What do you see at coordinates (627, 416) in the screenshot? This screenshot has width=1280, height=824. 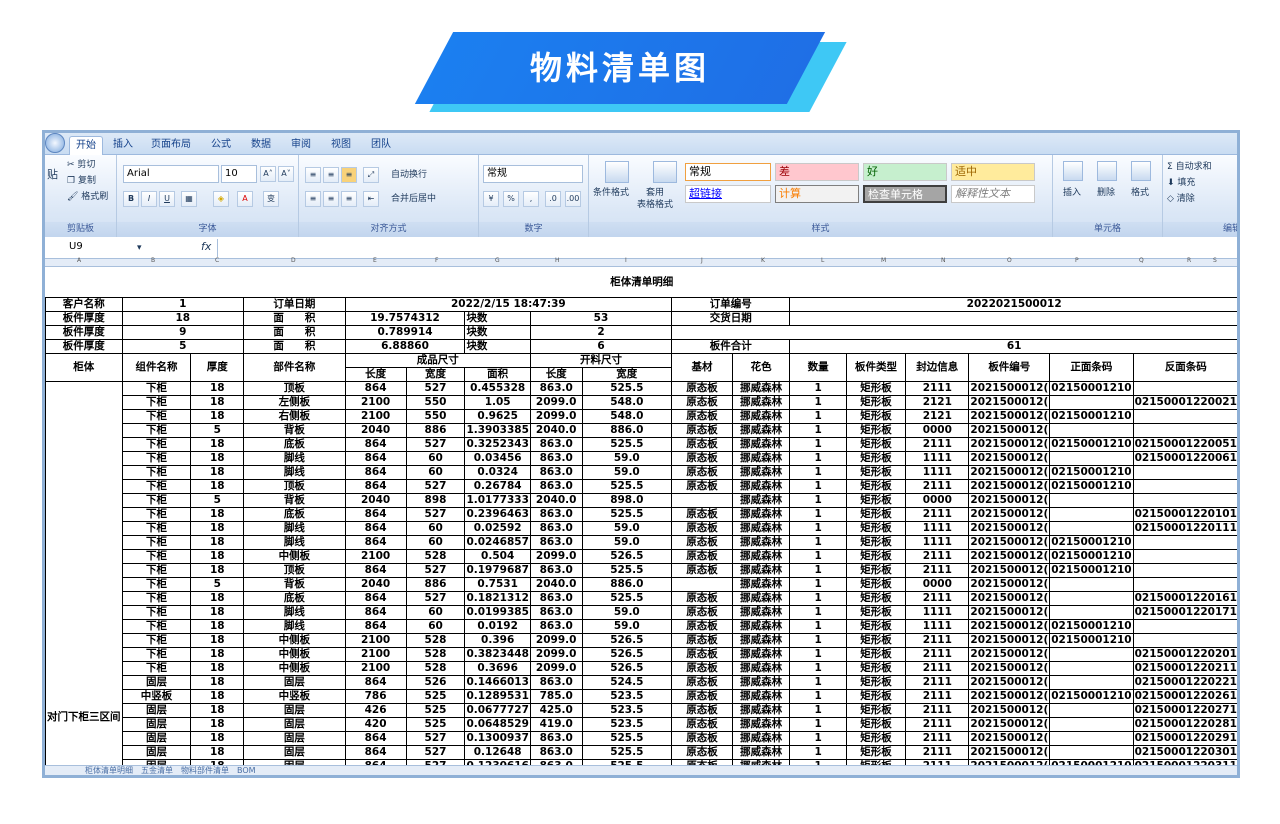 I see `table-cell: 548.0` at bounding box center [627, 416].